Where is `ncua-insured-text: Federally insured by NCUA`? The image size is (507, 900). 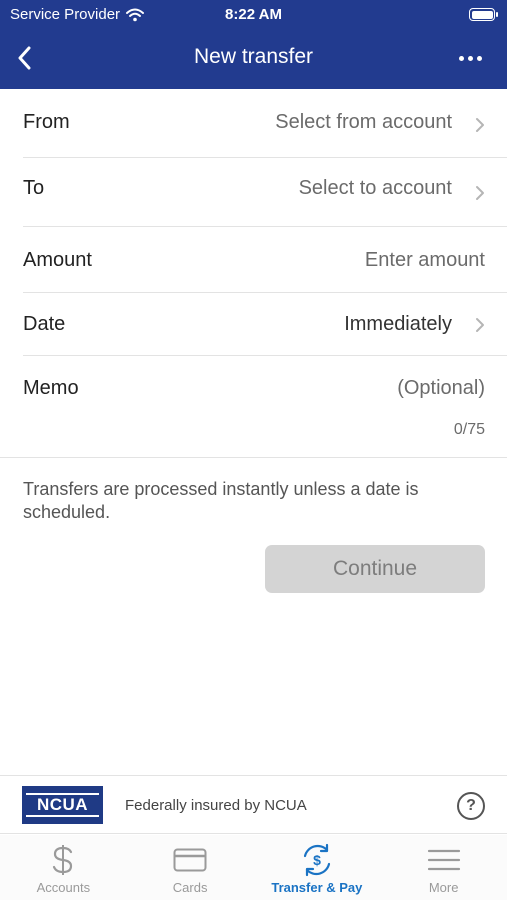
ncua-insured-text: Federally insured by NCUA is located at coordinates (216, 805).